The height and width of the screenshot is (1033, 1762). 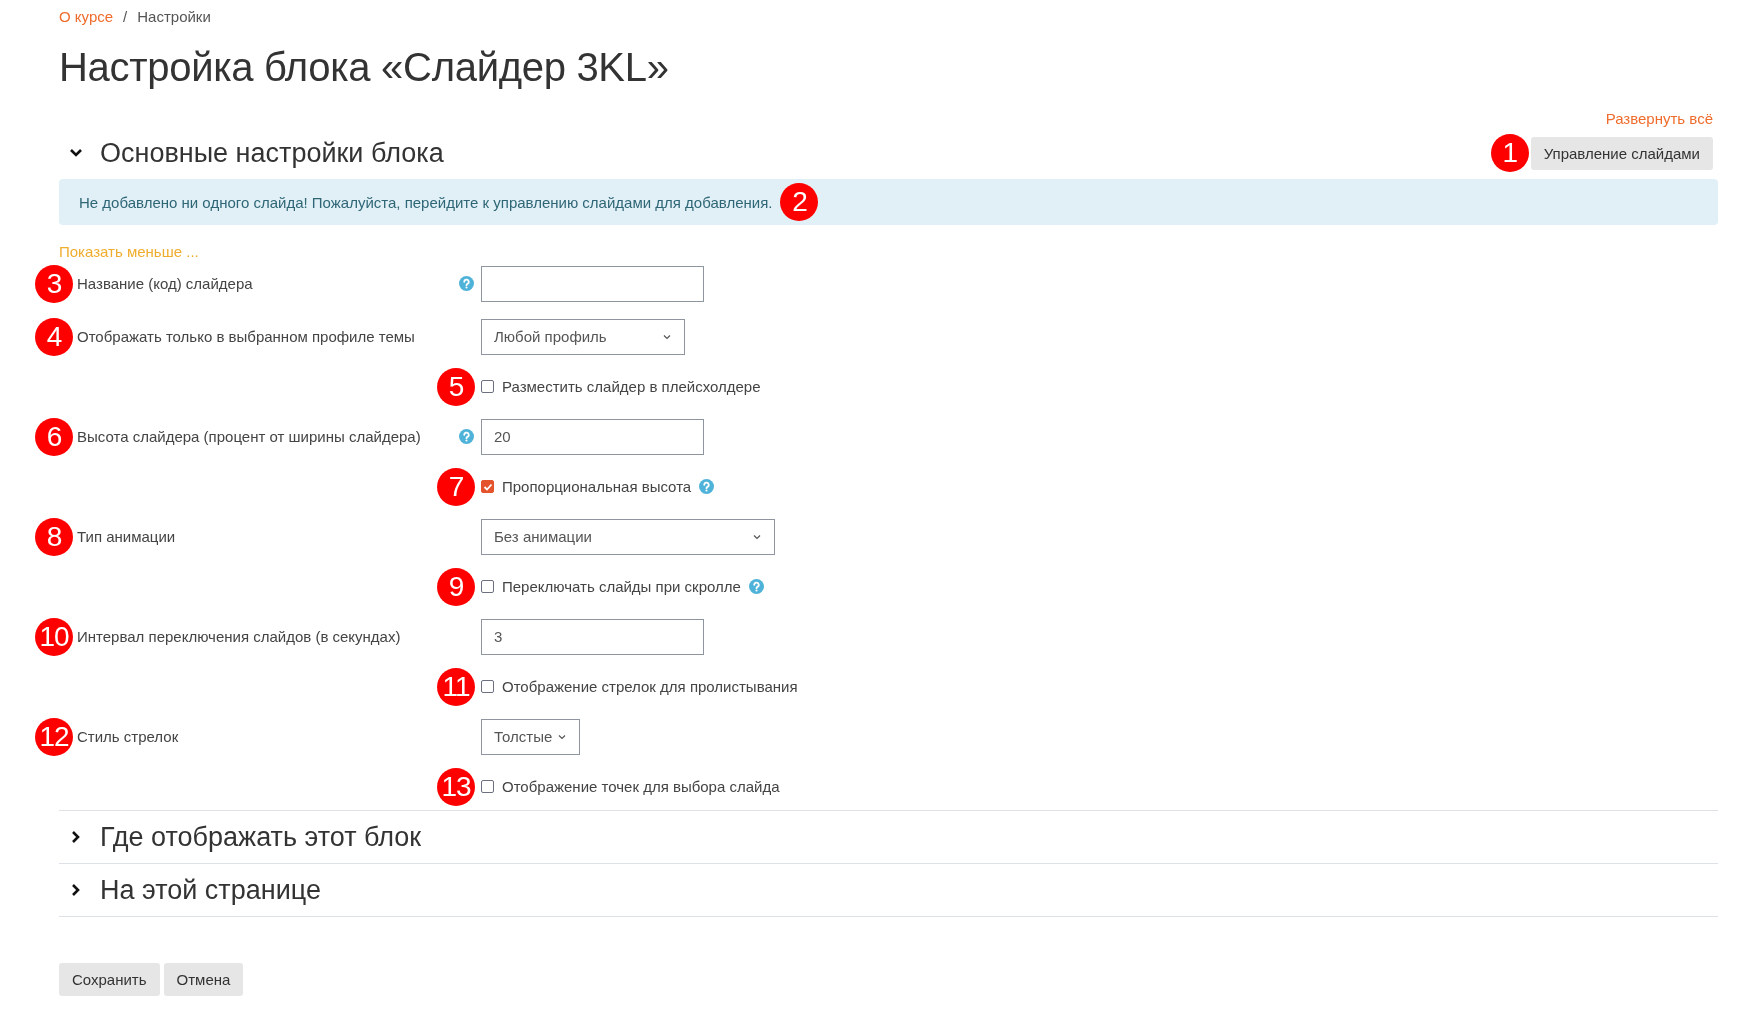 I want to click on field-label: Высота слайдера (процент от ширины слайдера), so click(x=249, y=436).